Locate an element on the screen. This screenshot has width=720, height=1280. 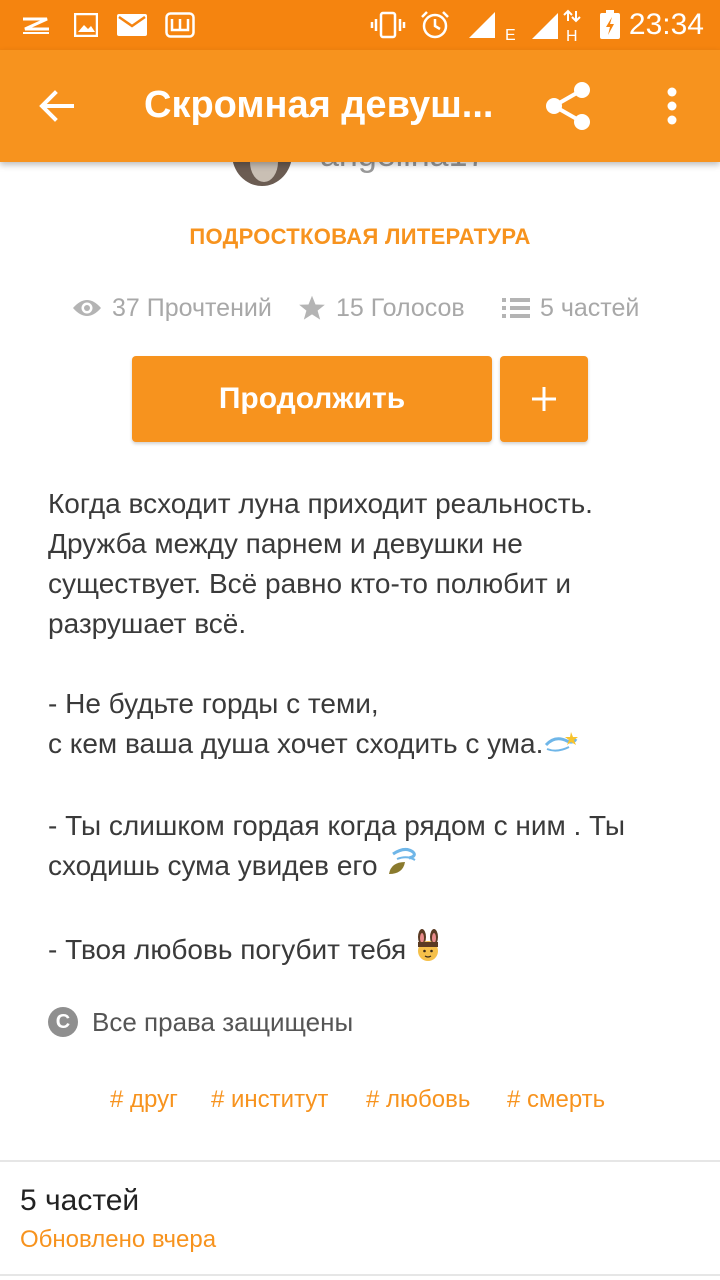
reads-stat: 37 Прочтений is located at coordinates (172, 308).